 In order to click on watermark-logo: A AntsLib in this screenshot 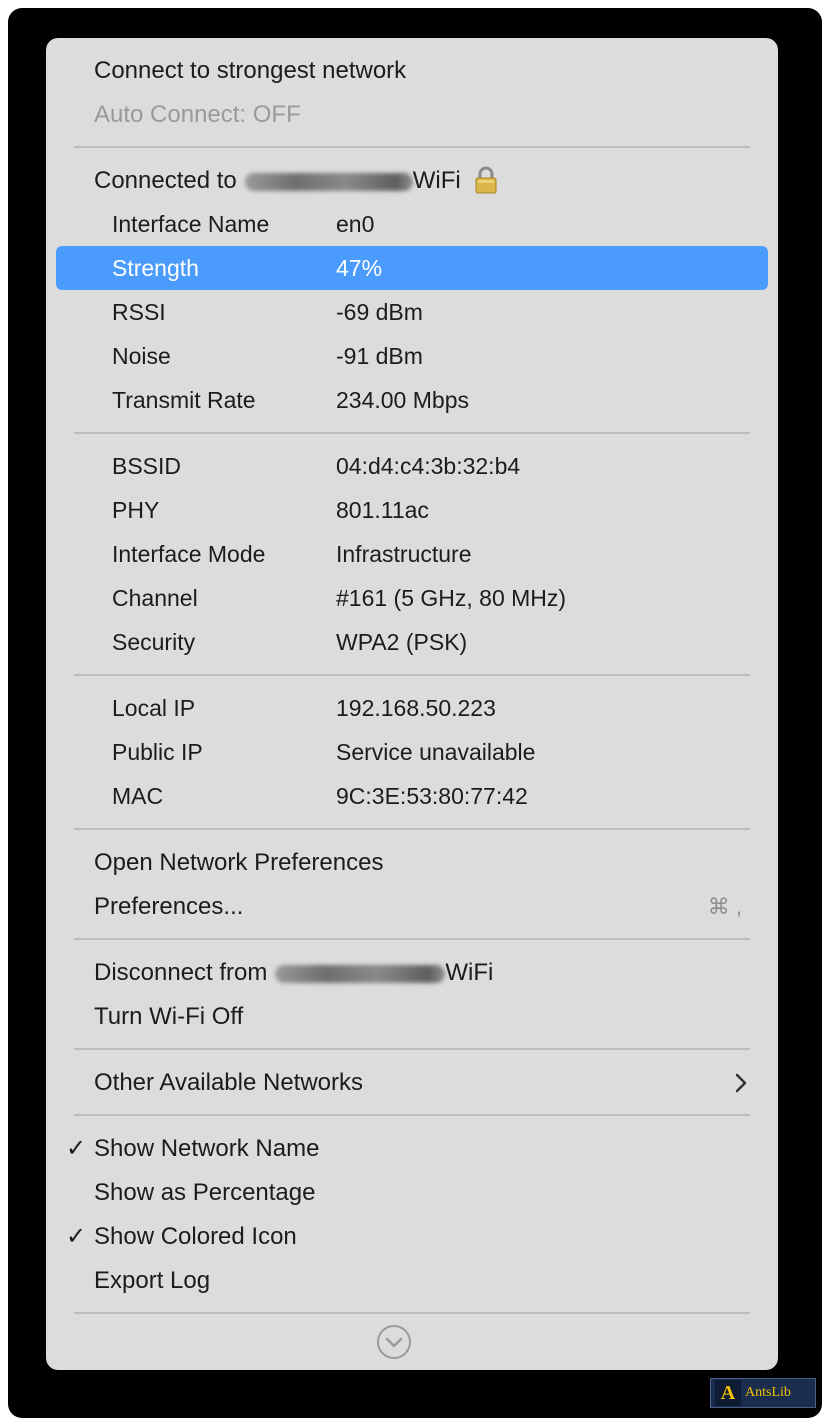, I will do `click(763, 1393)`.